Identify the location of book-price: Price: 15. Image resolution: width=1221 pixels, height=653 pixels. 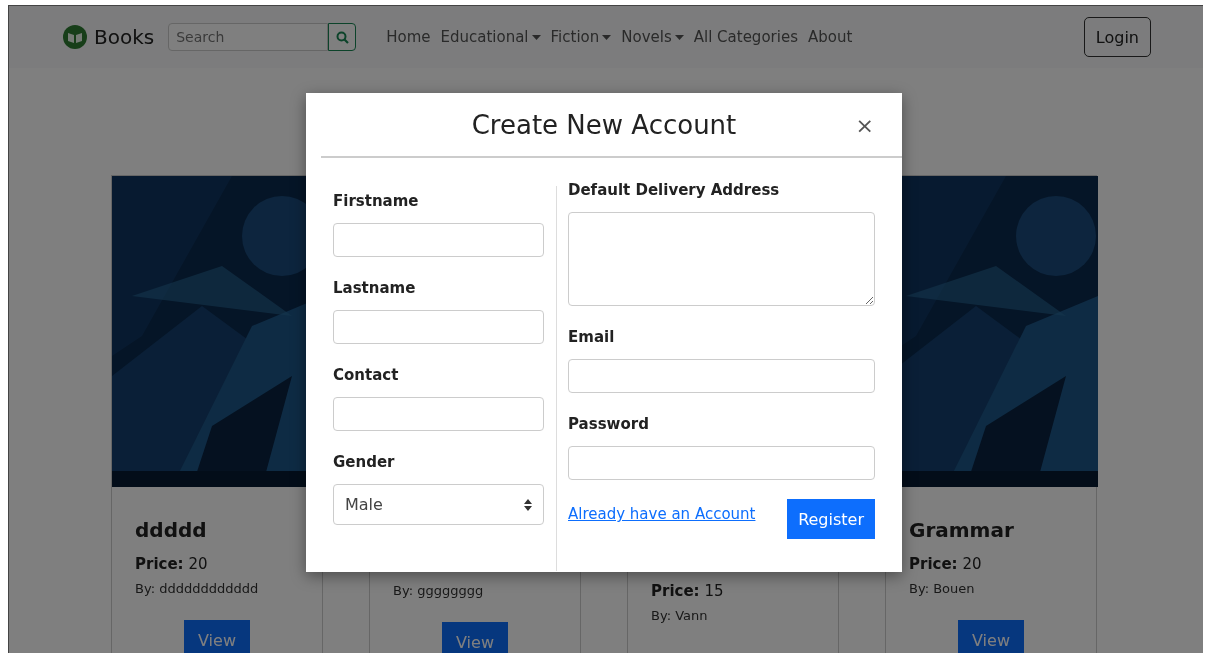
(688, 591).